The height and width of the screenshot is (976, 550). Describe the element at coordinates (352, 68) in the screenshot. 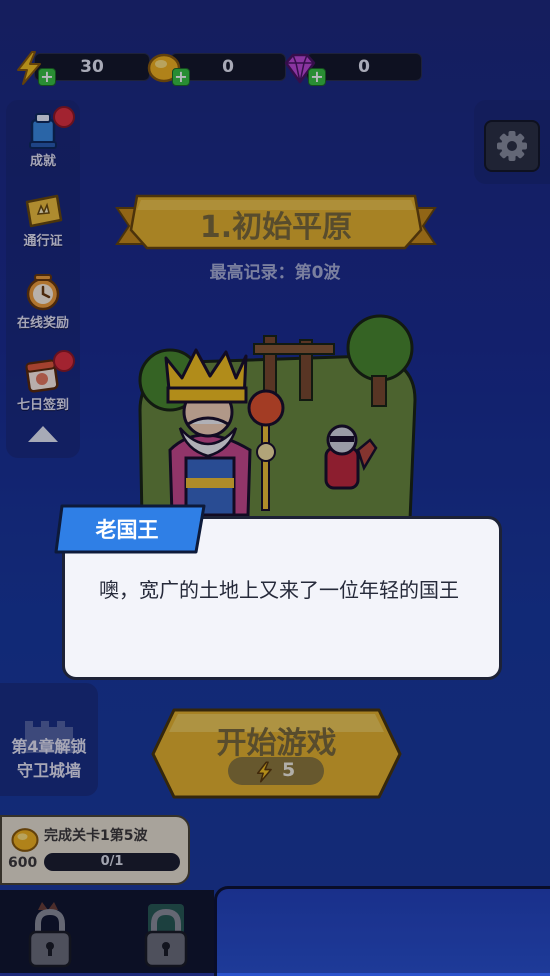

I see `gem-counter: 0 +` at that location.